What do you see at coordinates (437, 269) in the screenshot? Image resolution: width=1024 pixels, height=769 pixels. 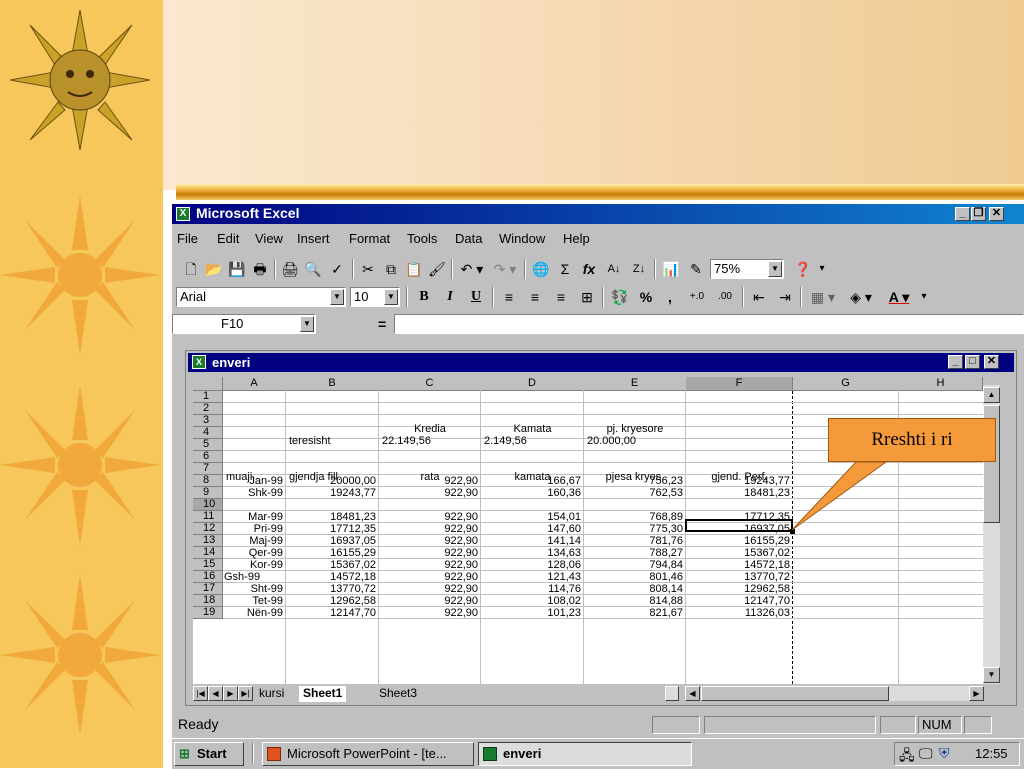 I see `format-painter-icon: 🖌` at bounding box center [437, 269].